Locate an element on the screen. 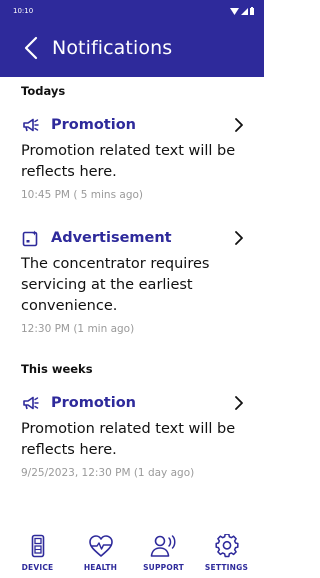 This screenshot has height=578, width=320. status-icons is located at coordinates (242, 11).